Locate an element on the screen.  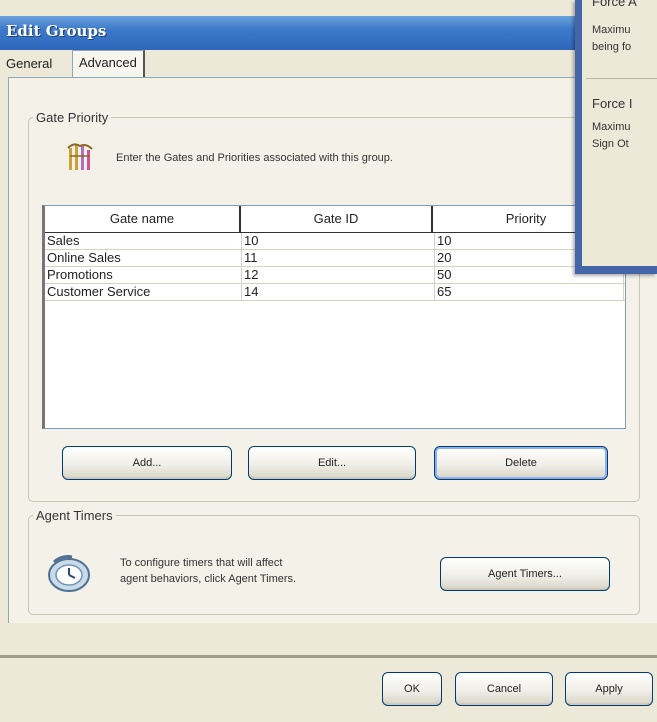
tab-general: General is located at coordinates (29, 64).